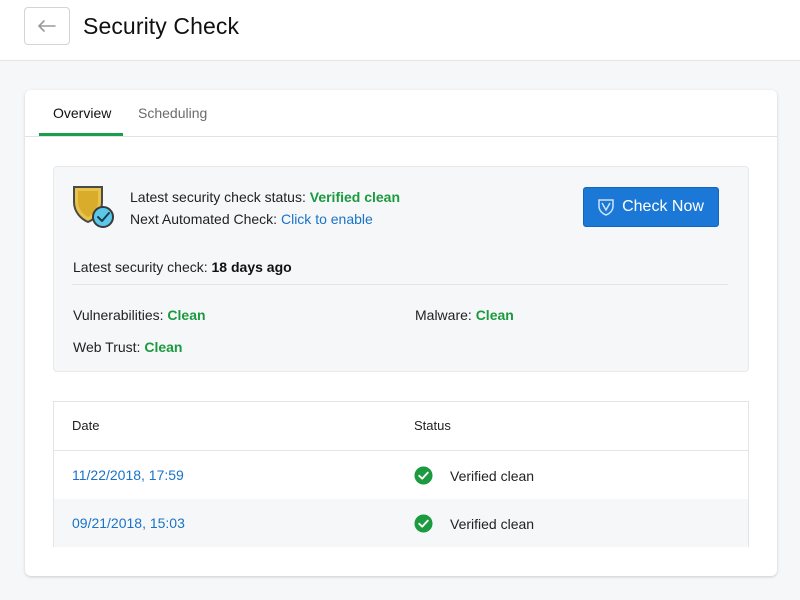 The height and width of the screenshot is (600, 800). Describe the element at coordinates (93, 207) in the screenshot. I see `shield-check-icon` at that location.